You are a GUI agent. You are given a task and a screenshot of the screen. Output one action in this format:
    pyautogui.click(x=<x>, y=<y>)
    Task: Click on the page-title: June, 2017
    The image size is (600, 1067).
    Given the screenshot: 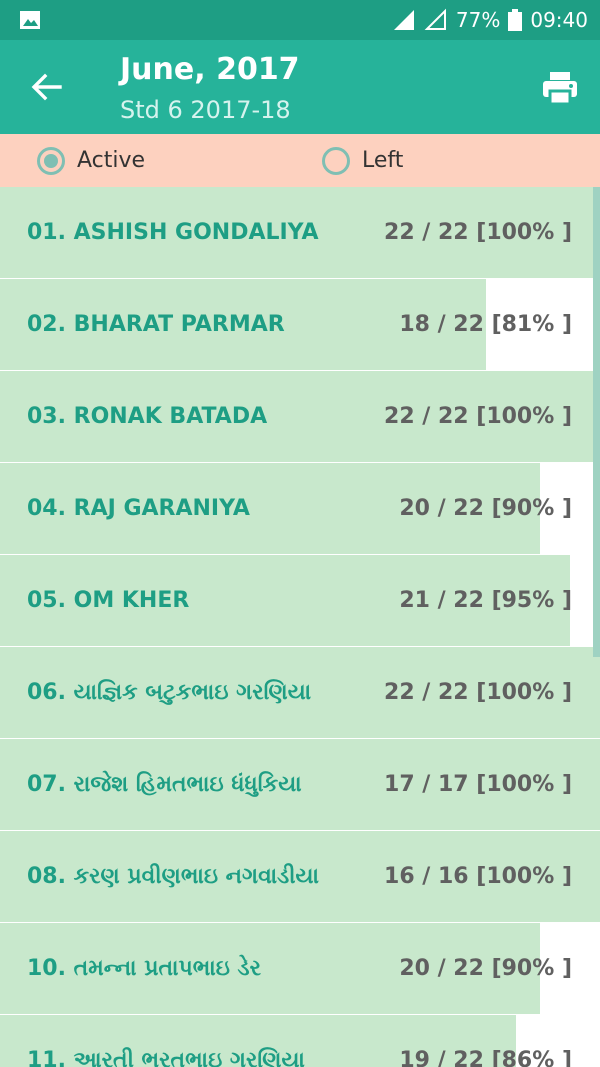 What is the action you would take?
    pyautogui.click(x=210, y=69)
    